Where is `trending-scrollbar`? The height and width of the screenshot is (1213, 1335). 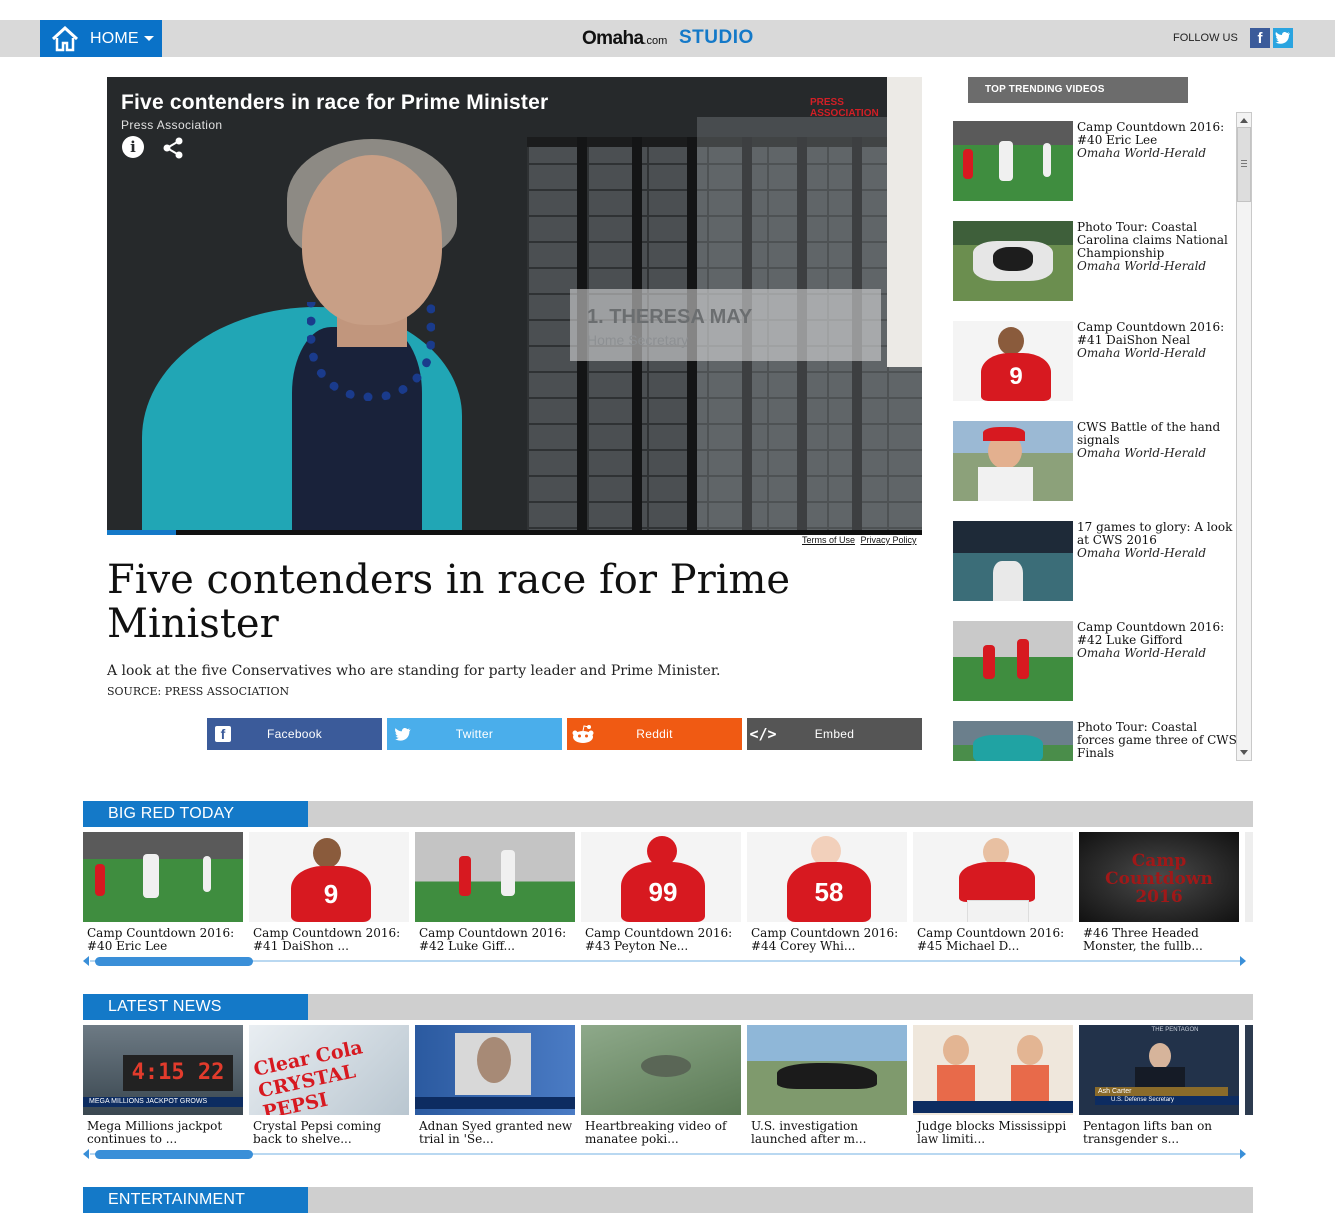
trending-scrollbar is located at coordinates (1244, 436).